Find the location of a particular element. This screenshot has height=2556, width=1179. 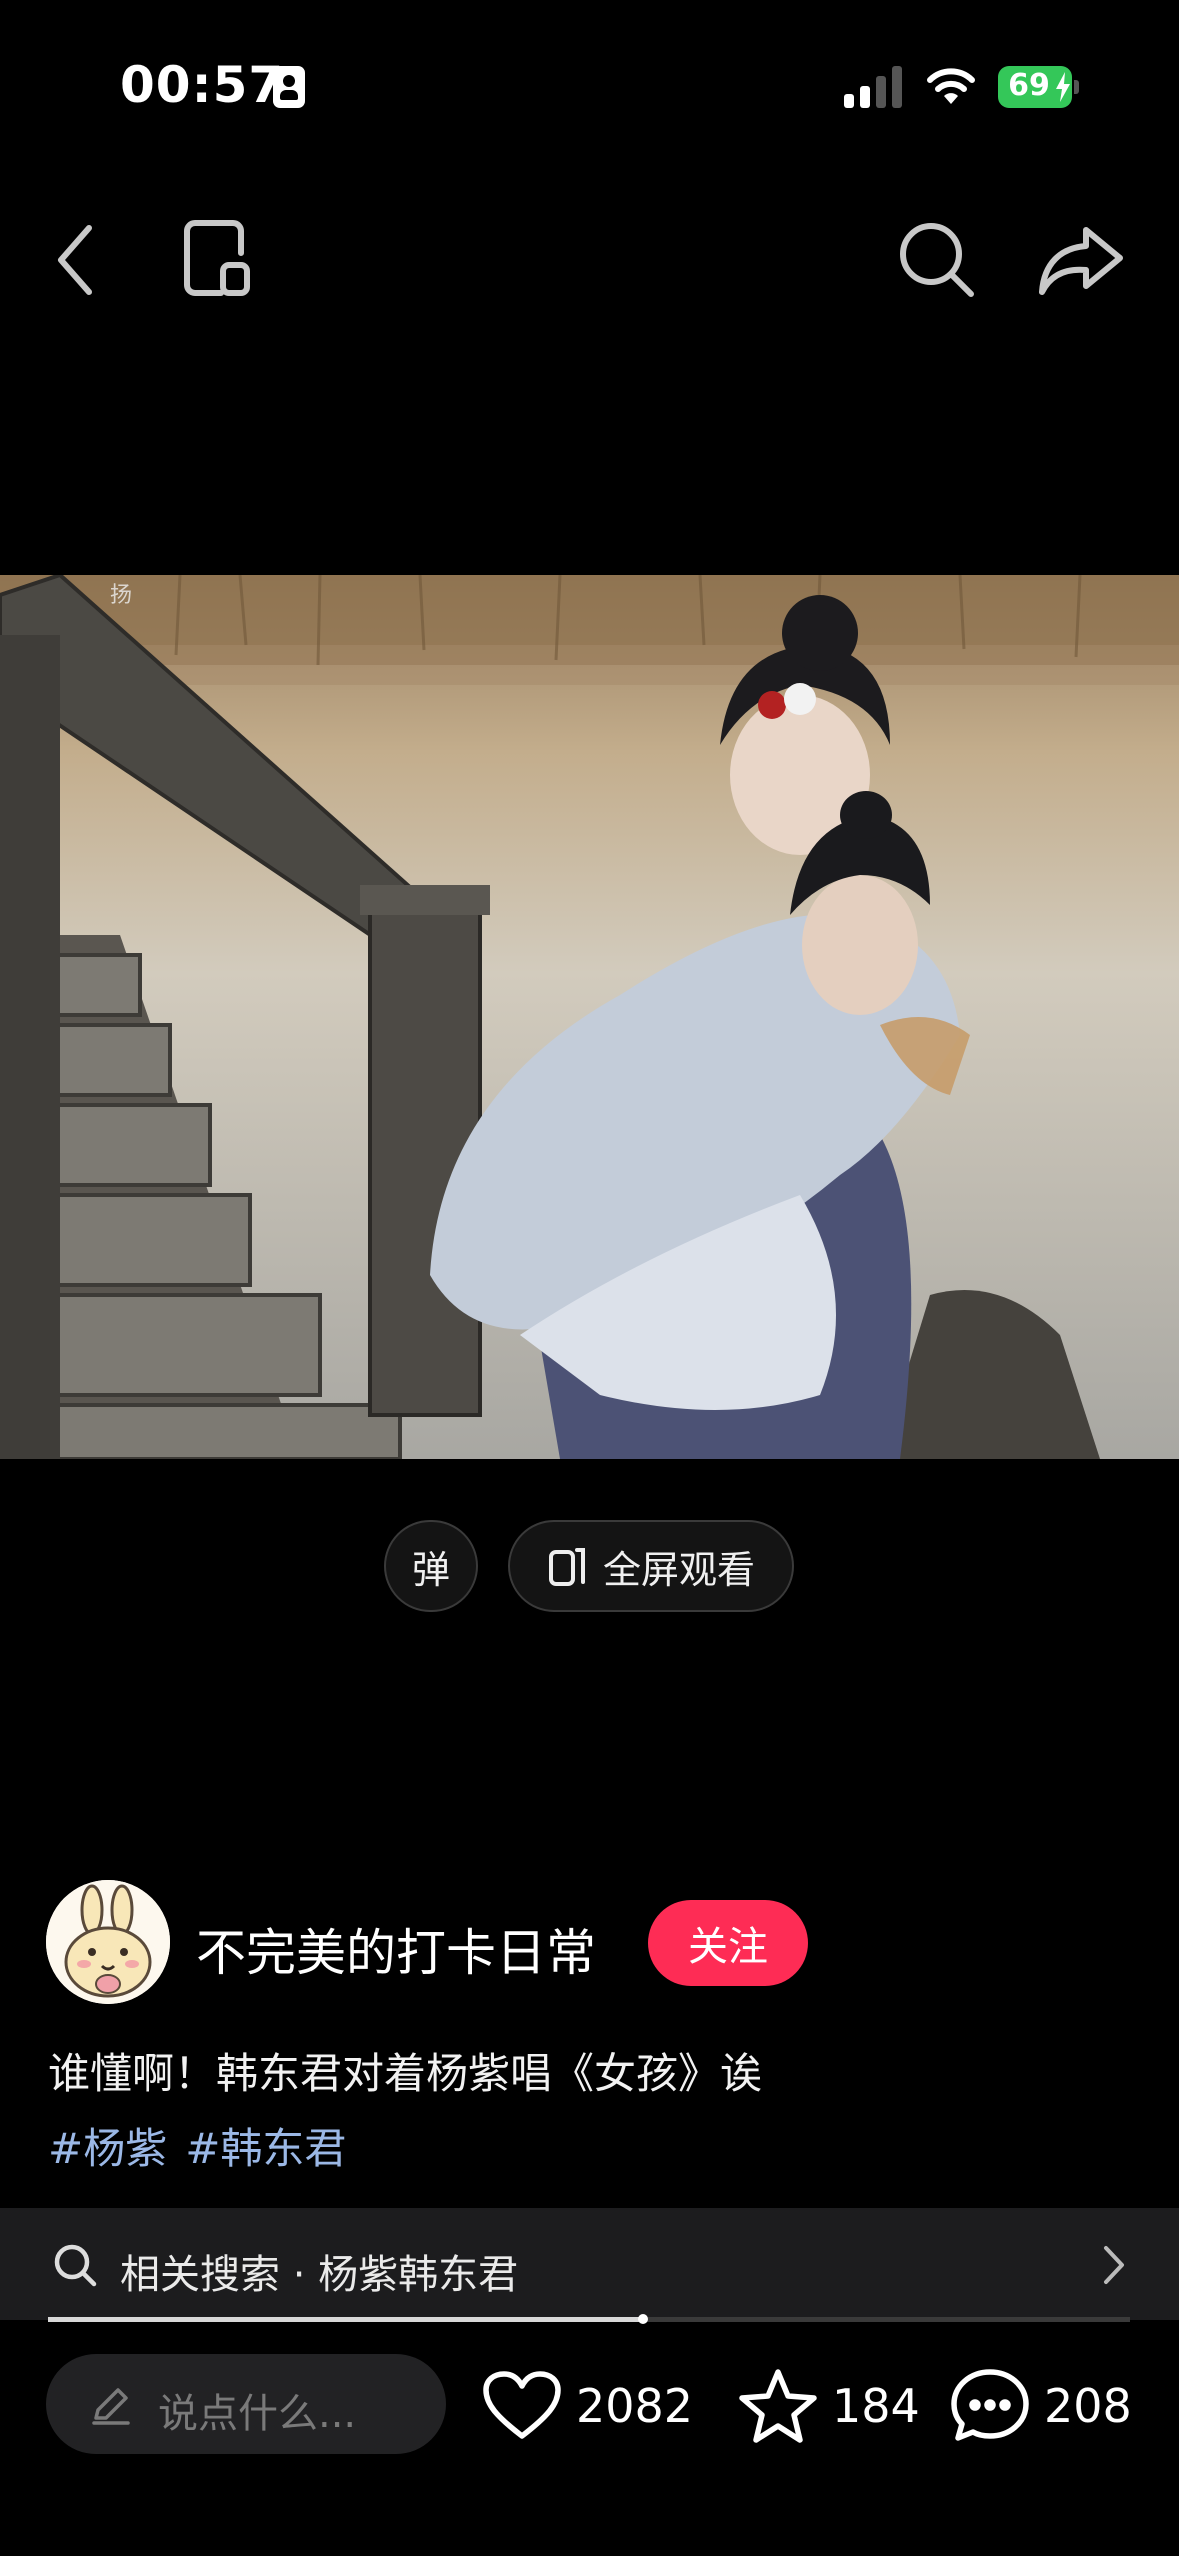

heart-icon is located at coordinates (522, 2405).